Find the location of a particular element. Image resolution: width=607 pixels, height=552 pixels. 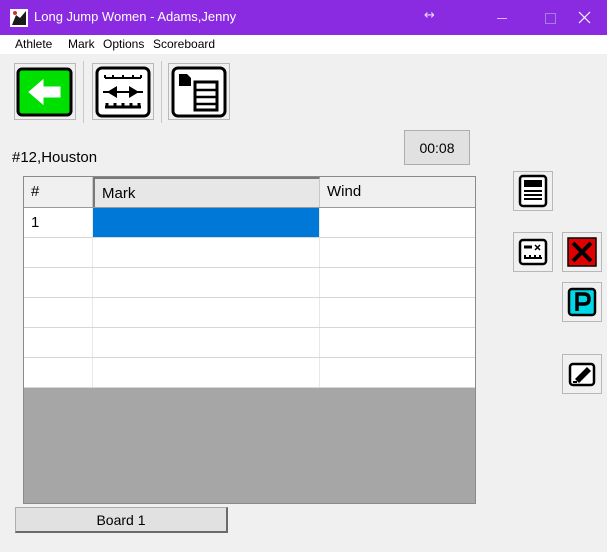

eraser-edit-icon is located at coordinates (582, 374).